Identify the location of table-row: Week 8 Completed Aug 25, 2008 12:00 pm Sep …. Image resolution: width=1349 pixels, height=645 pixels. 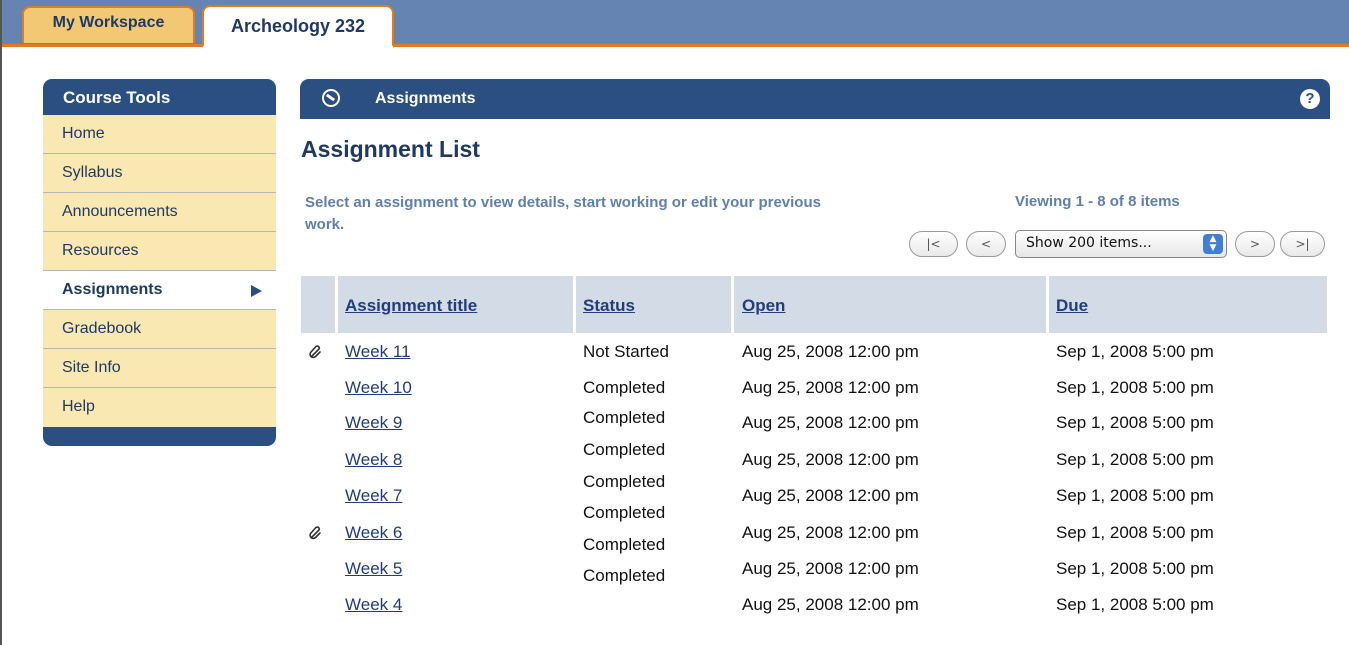
(814, 463).